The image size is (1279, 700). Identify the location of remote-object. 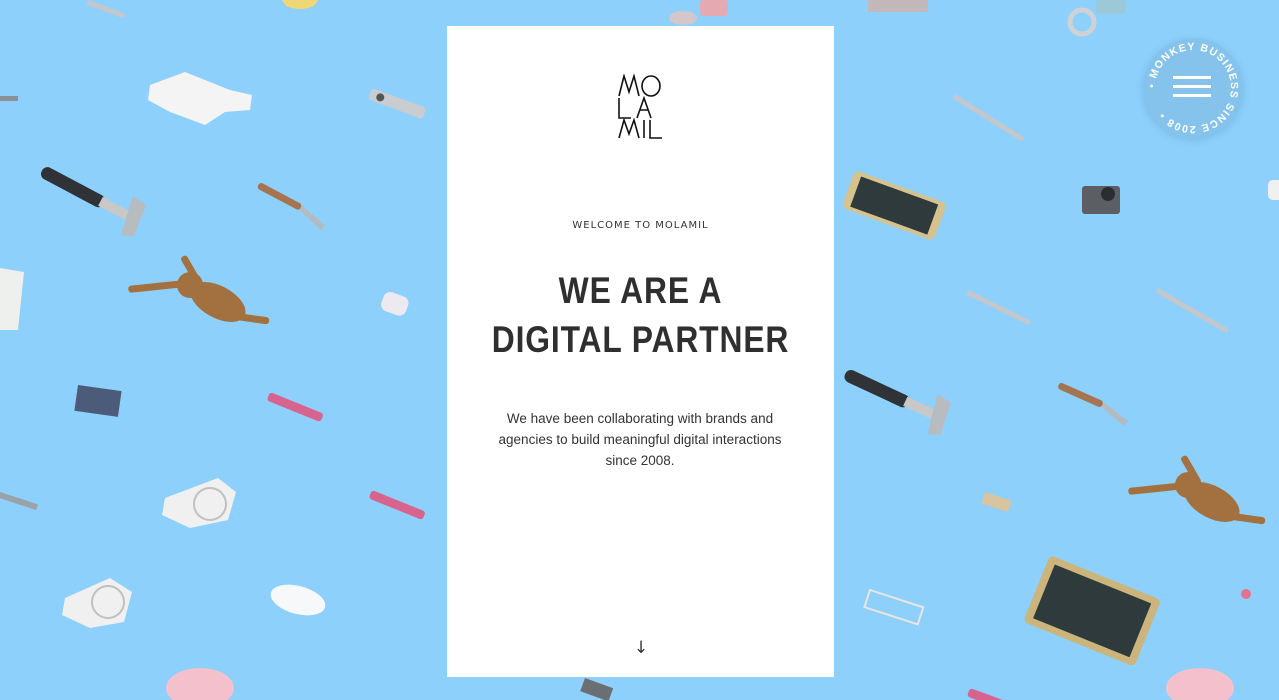
(397, 103).